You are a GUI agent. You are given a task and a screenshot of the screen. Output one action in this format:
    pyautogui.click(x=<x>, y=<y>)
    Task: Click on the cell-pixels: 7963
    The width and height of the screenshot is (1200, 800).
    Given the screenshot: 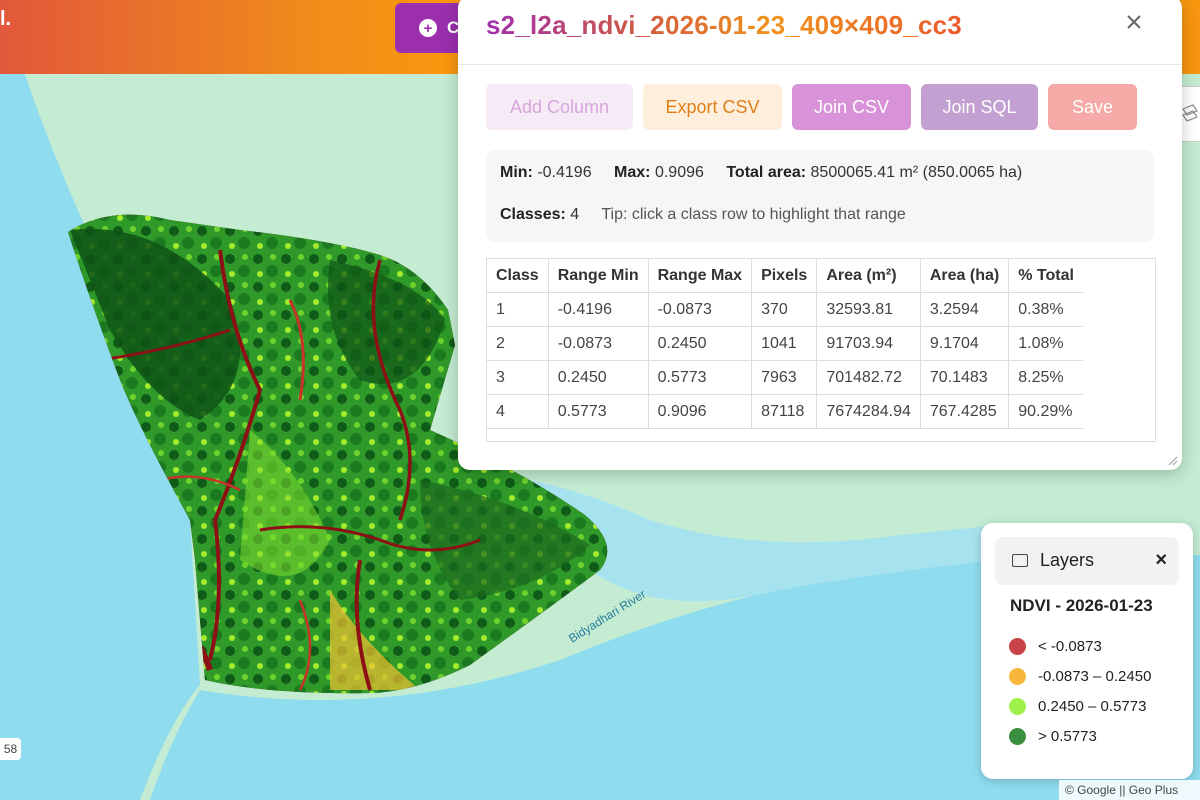 What is the action you would take?
    pyautogui.click(x=784, y=377)
    